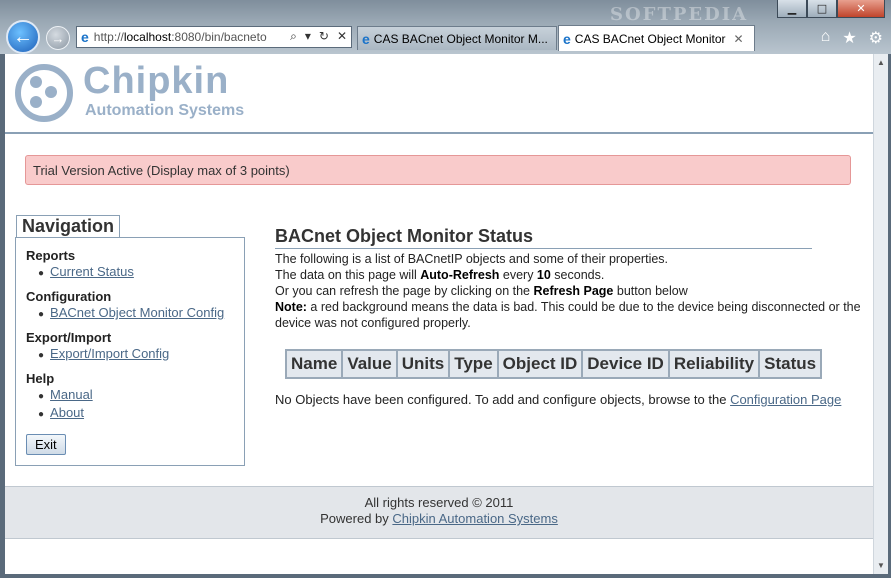  What do you see at coordinates (68, 226) in the screenshot?
I see `navigation-title: Navigation` at bounding box center [68, 226].